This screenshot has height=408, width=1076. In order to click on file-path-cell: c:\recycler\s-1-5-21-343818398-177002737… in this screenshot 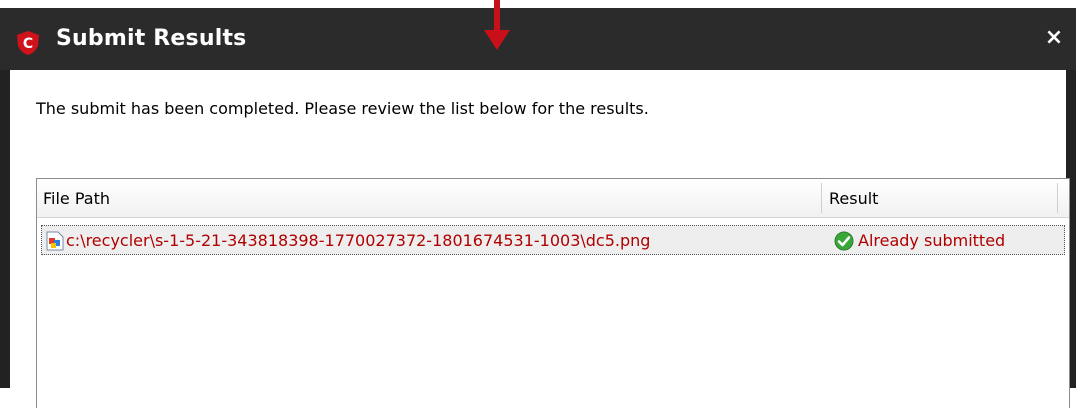, I will do `click(358, 240)`.